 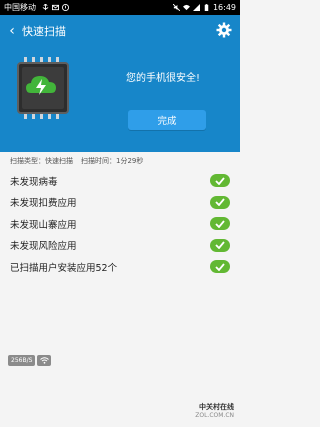 I want to click on watermark-brand: 中关村在线, so click(x=216, y=407).